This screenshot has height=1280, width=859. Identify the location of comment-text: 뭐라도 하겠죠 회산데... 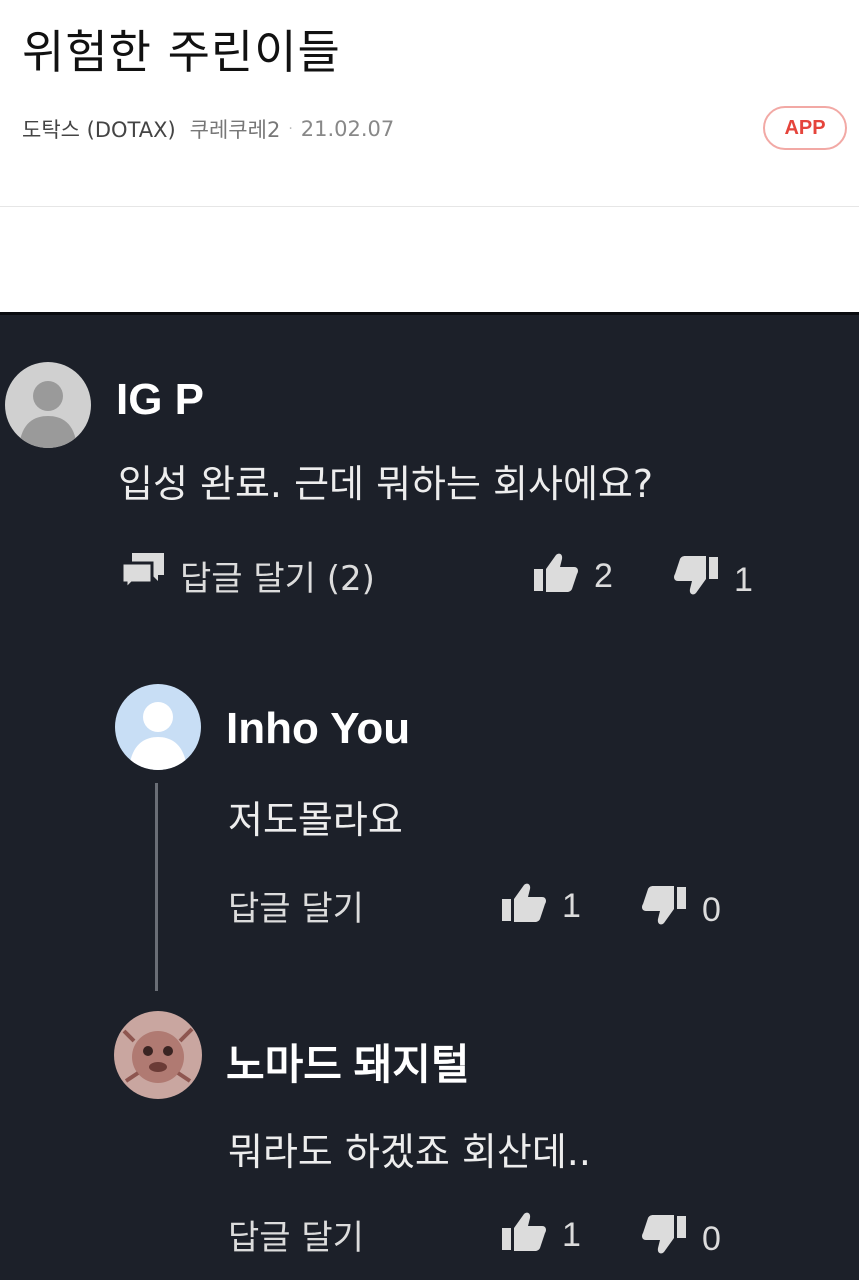
(409, 1152).